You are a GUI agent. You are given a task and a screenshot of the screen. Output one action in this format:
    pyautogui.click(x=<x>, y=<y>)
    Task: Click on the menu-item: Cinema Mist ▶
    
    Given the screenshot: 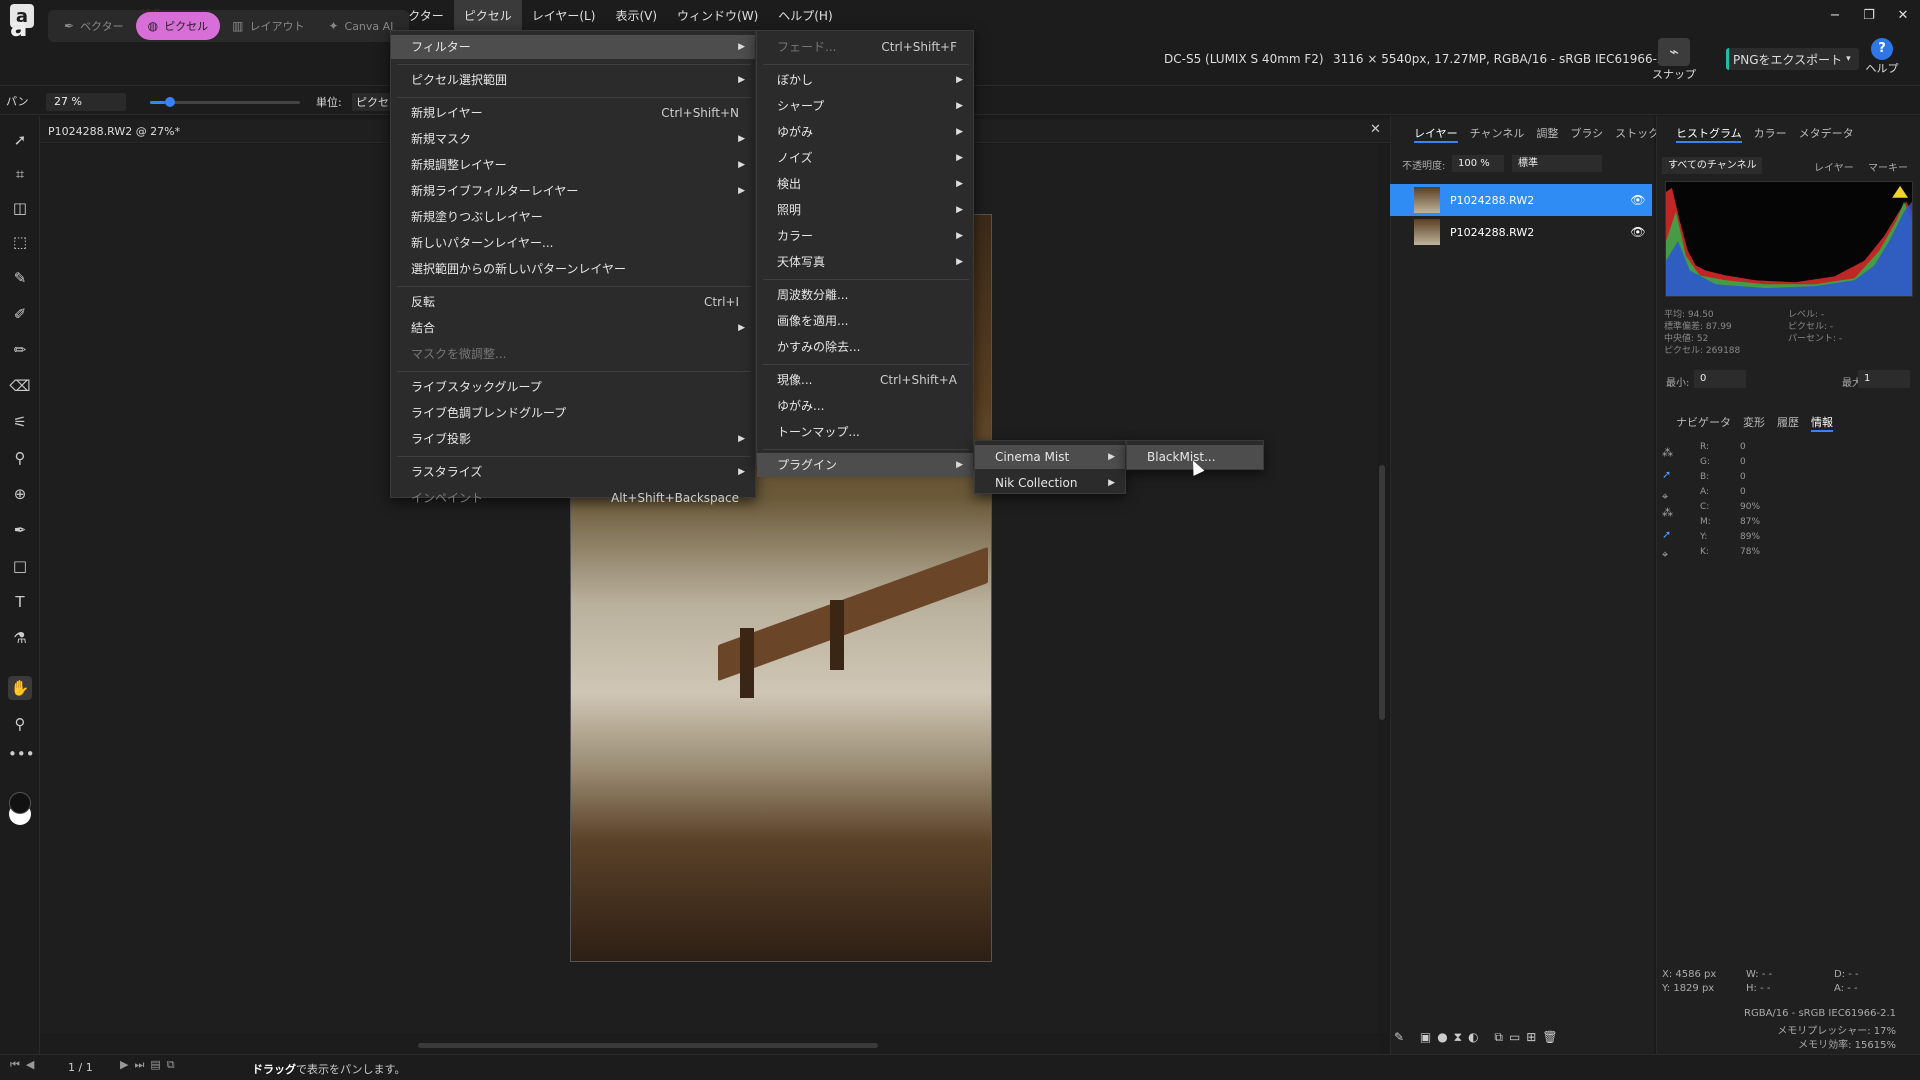 What is the action you would take?
    pyautogui.click(x=1050, y=457)
    